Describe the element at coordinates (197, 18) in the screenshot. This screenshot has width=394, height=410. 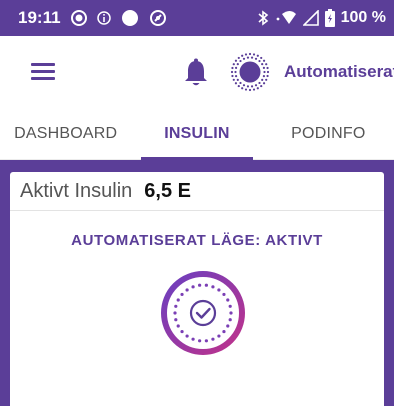
I see `status-bar: 19:11 100 %` at that location.